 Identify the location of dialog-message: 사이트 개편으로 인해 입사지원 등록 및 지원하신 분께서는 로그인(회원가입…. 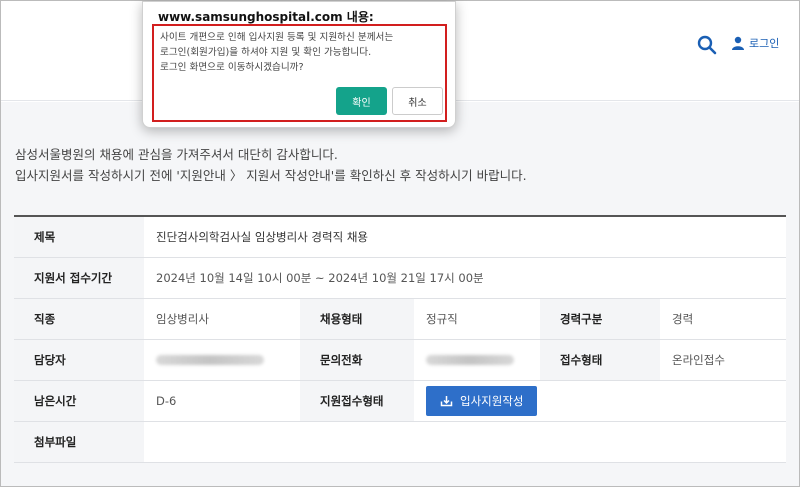
(276, 52).